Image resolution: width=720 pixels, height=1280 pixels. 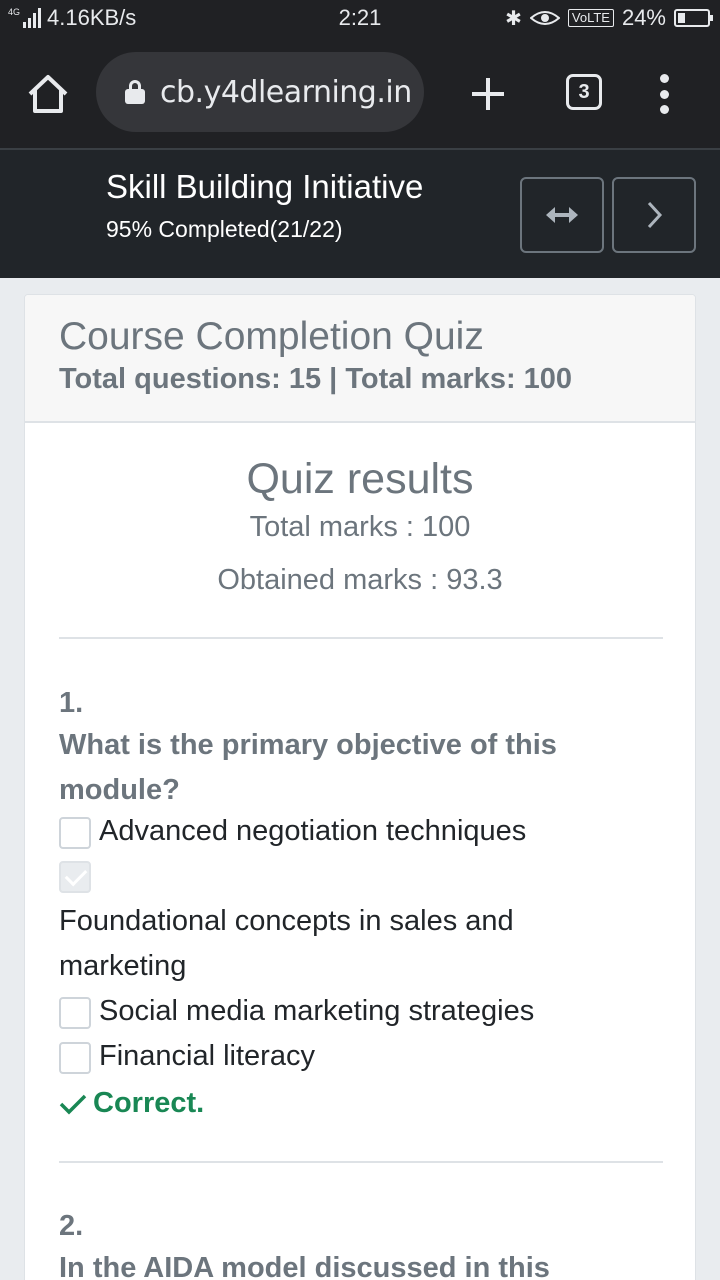 I want to click on results-title: Quiz results, so click(x=360, y=479).